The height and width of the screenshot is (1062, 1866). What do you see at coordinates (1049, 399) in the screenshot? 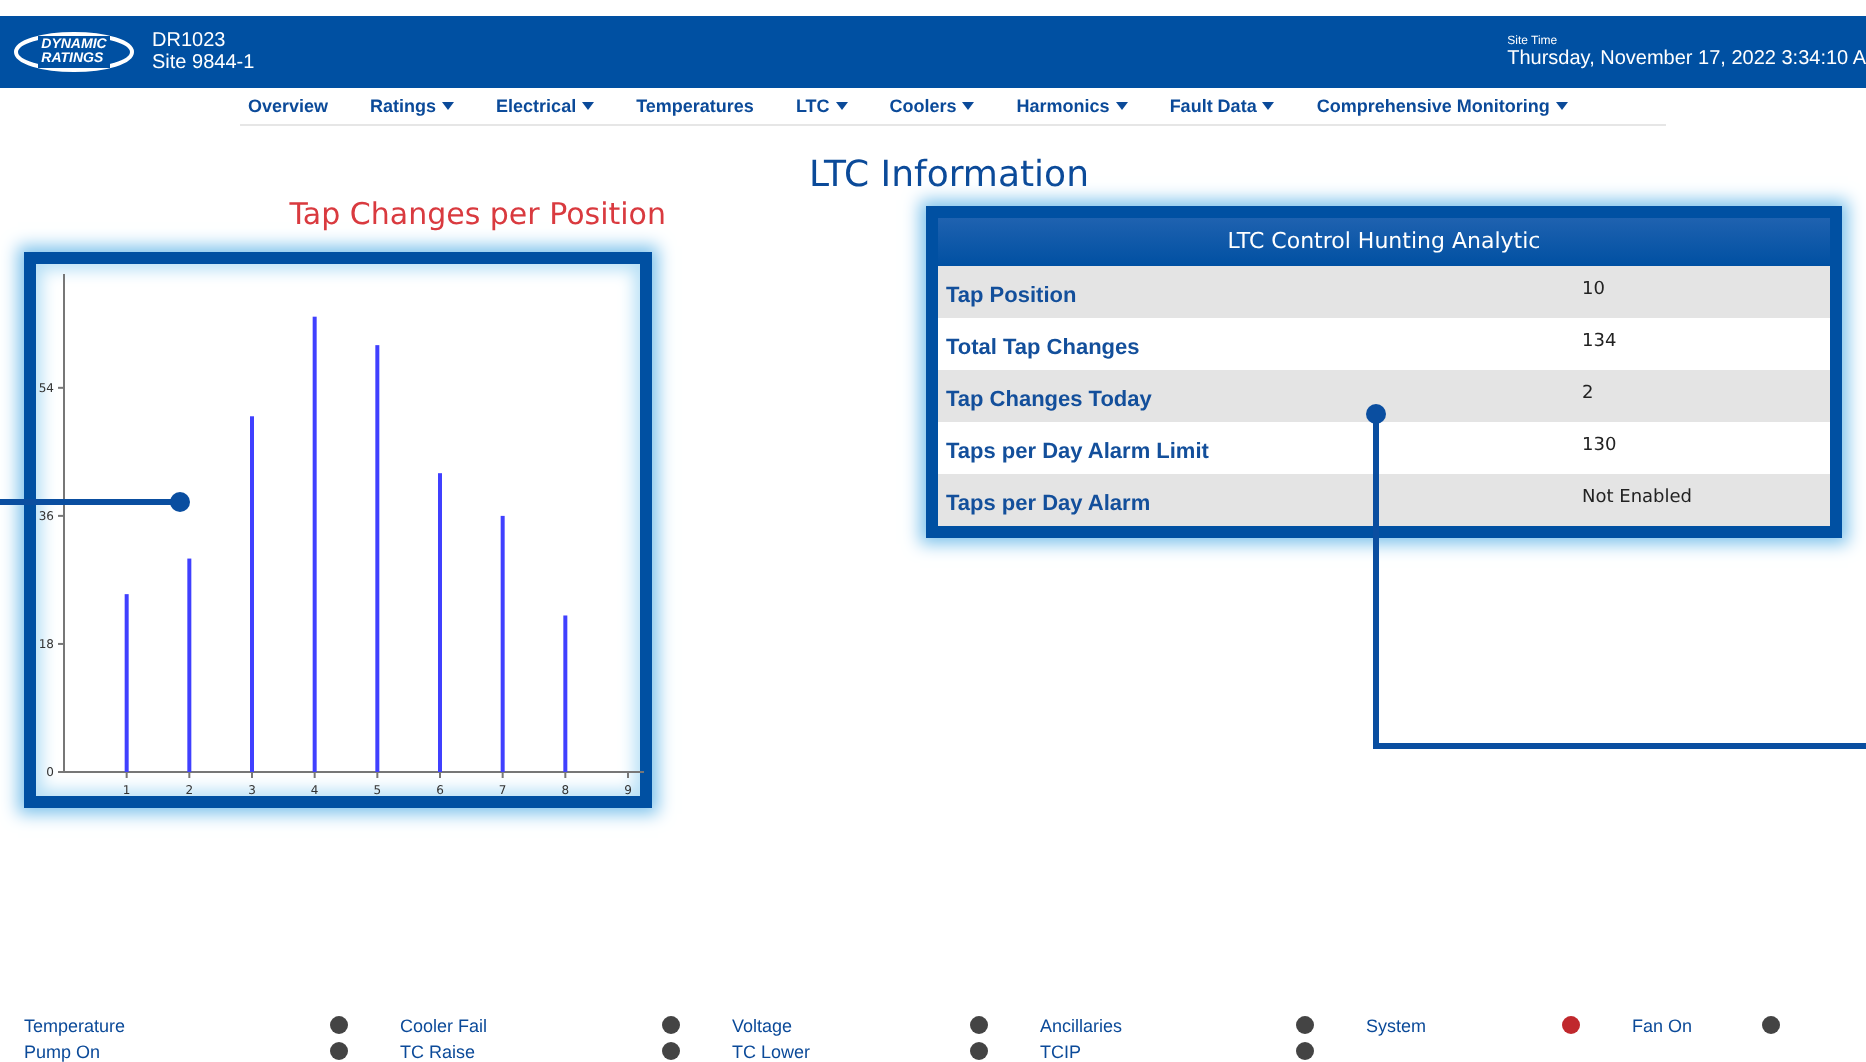
I see `row-label: Tap Changes Today` at bounding box center [1049, 399].